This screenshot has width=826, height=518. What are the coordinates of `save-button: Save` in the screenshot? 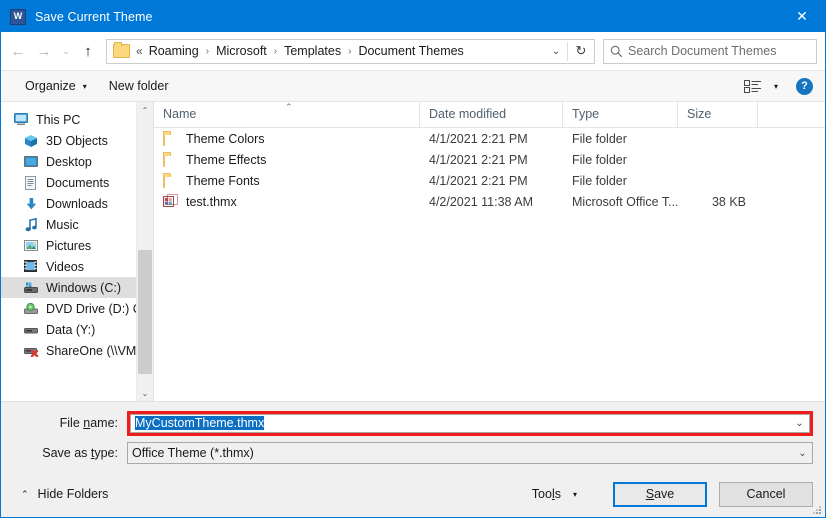 It's located at (660, 494).